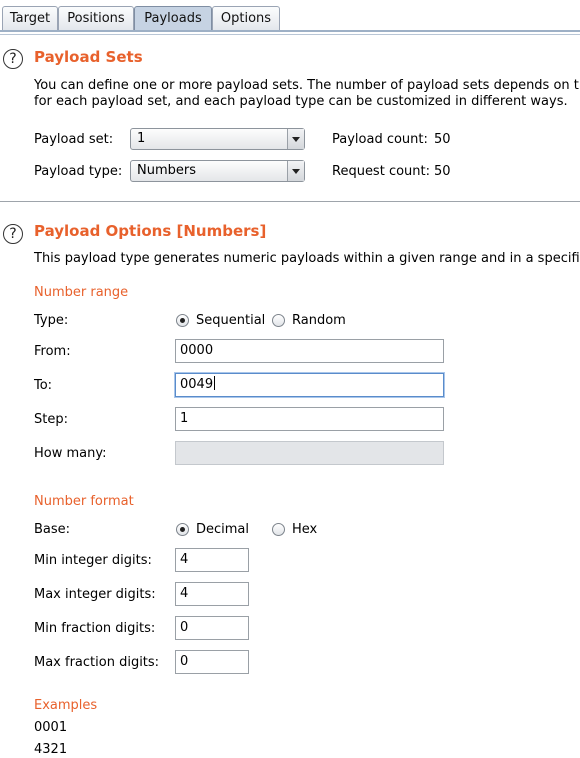 This screenshot has height=758, width=580. I want to click on example-item: 0001, so click(51, 727).